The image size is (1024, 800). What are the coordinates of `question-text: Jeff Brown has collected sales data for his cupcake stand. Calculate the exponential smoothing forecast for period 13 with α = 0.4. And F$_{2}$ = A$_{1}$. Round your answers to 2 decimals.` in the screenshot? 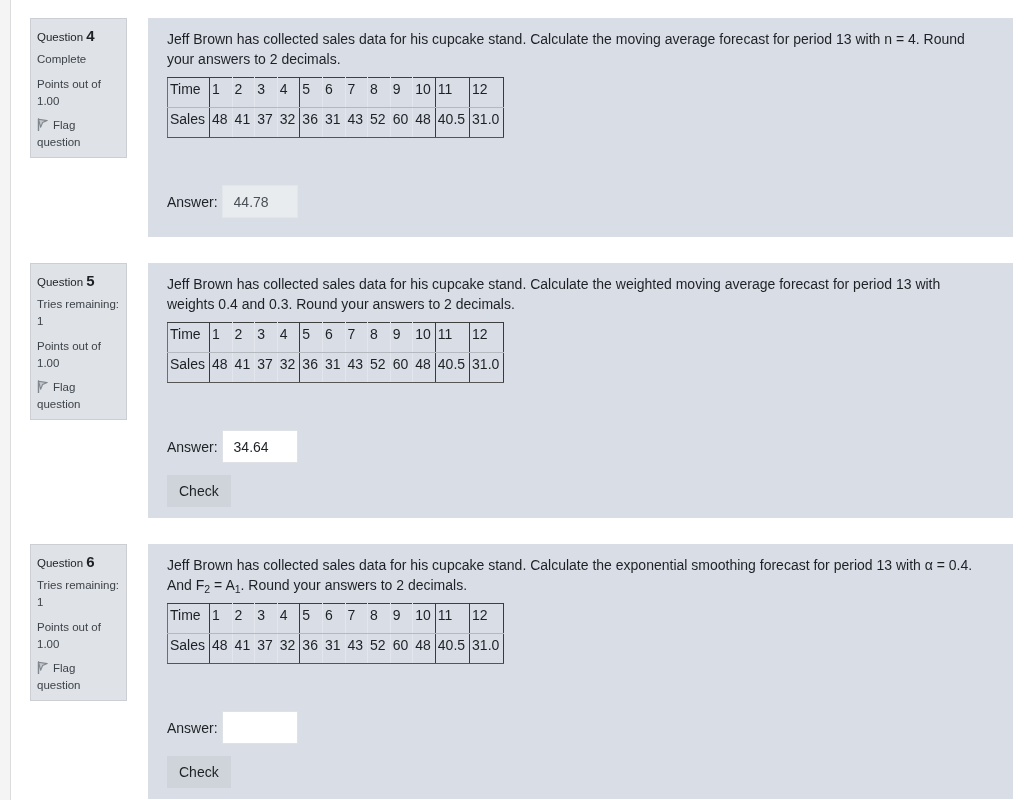 It's located at (570, 575).